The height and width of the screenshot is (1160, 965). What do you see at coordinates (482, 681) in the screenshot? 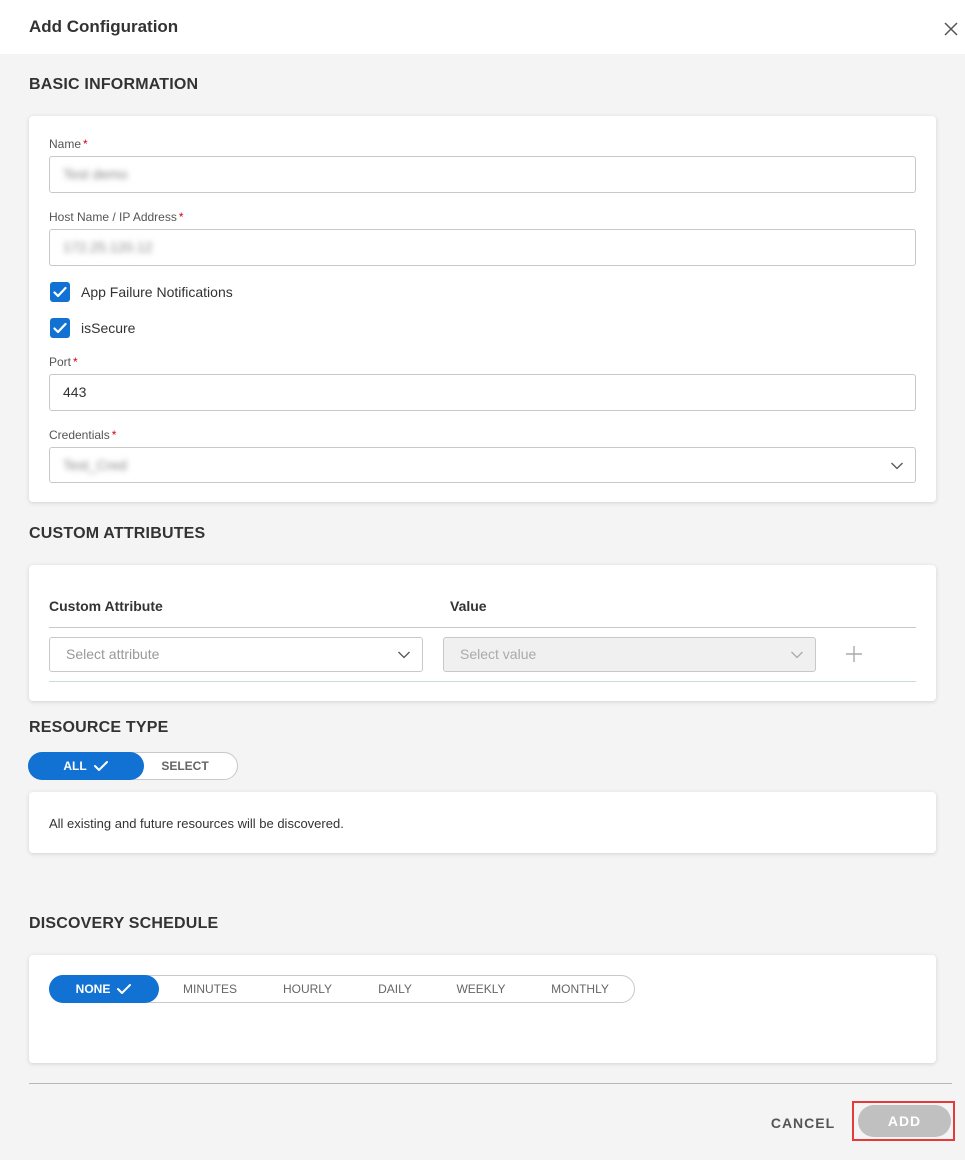
I see `row-divider` at bounding box center [482, 681].